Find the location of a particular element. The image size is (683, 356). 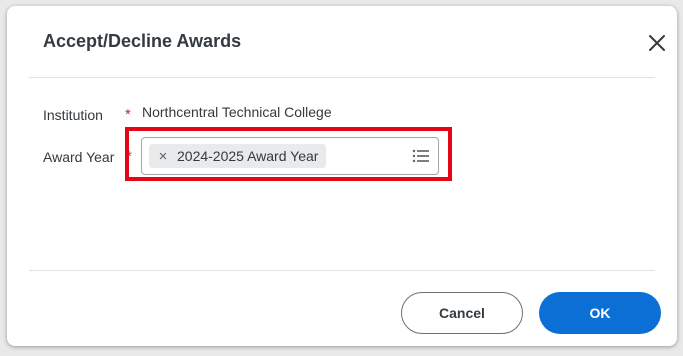

ok-button: OK is located at coordinates (600, 313).